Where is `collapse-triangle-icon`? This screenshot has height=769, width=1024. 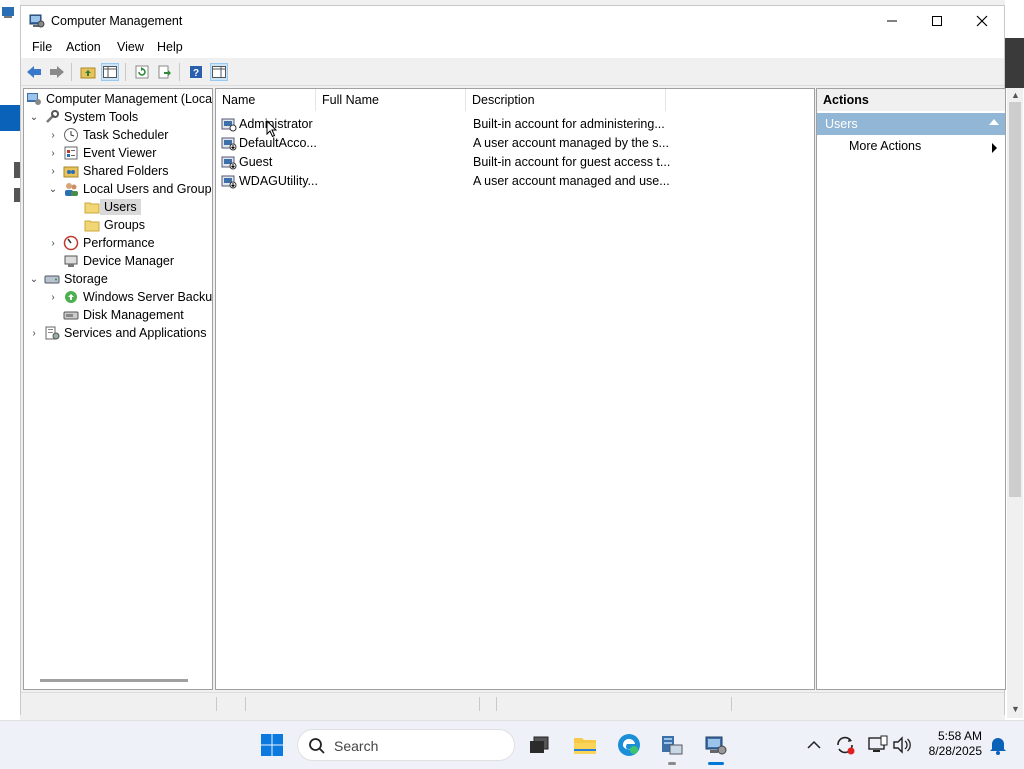 collapse-triangle-icon is located at coordinates (994, 122).